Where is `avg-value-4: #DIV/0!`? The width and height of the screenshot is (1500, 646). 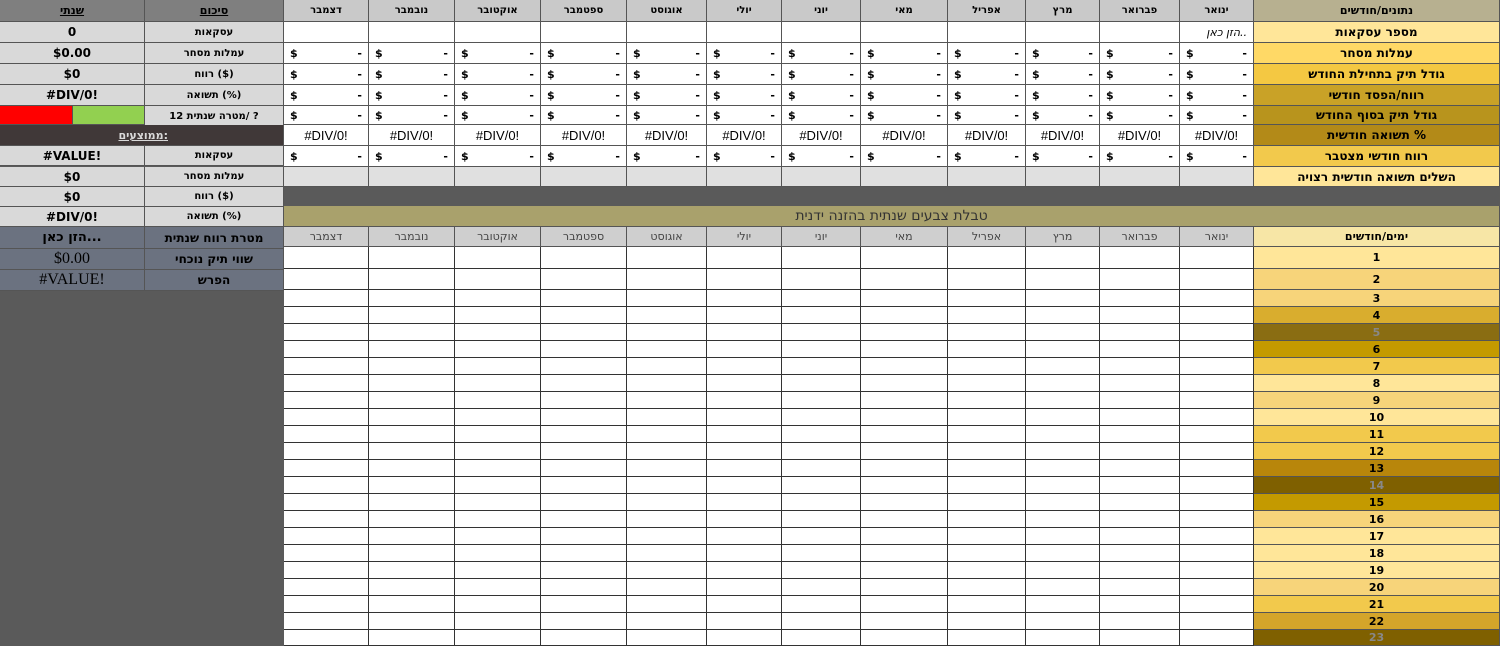
avg-value-4: #DIV/0! is located at coordinates (72, 217).